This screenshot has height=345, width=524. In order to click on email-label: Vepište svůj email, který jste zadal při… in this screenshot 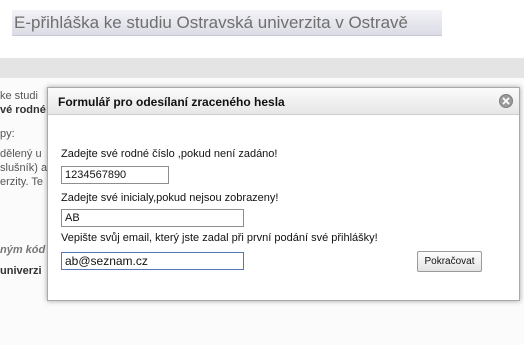, I will do `click(219, 238)`.